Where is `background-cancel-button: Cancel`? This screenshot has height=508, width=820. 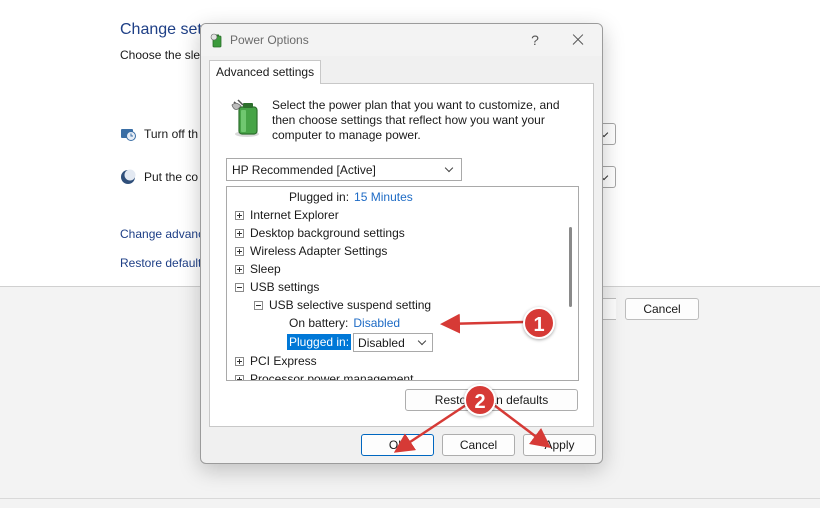
background-cancel-button: Cancel is located at coordinates (662, 309).